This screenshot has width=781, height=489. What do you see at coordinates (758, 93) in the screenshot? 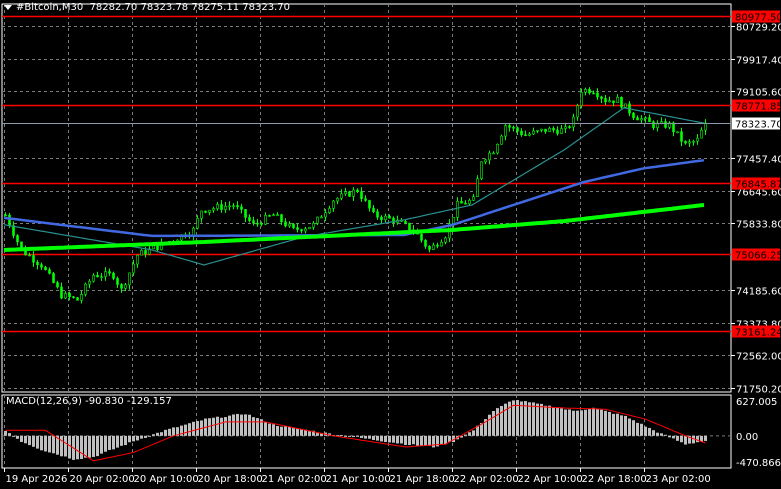
I see `price-axis-label: 79105.60` at bounding box center [758, 93].